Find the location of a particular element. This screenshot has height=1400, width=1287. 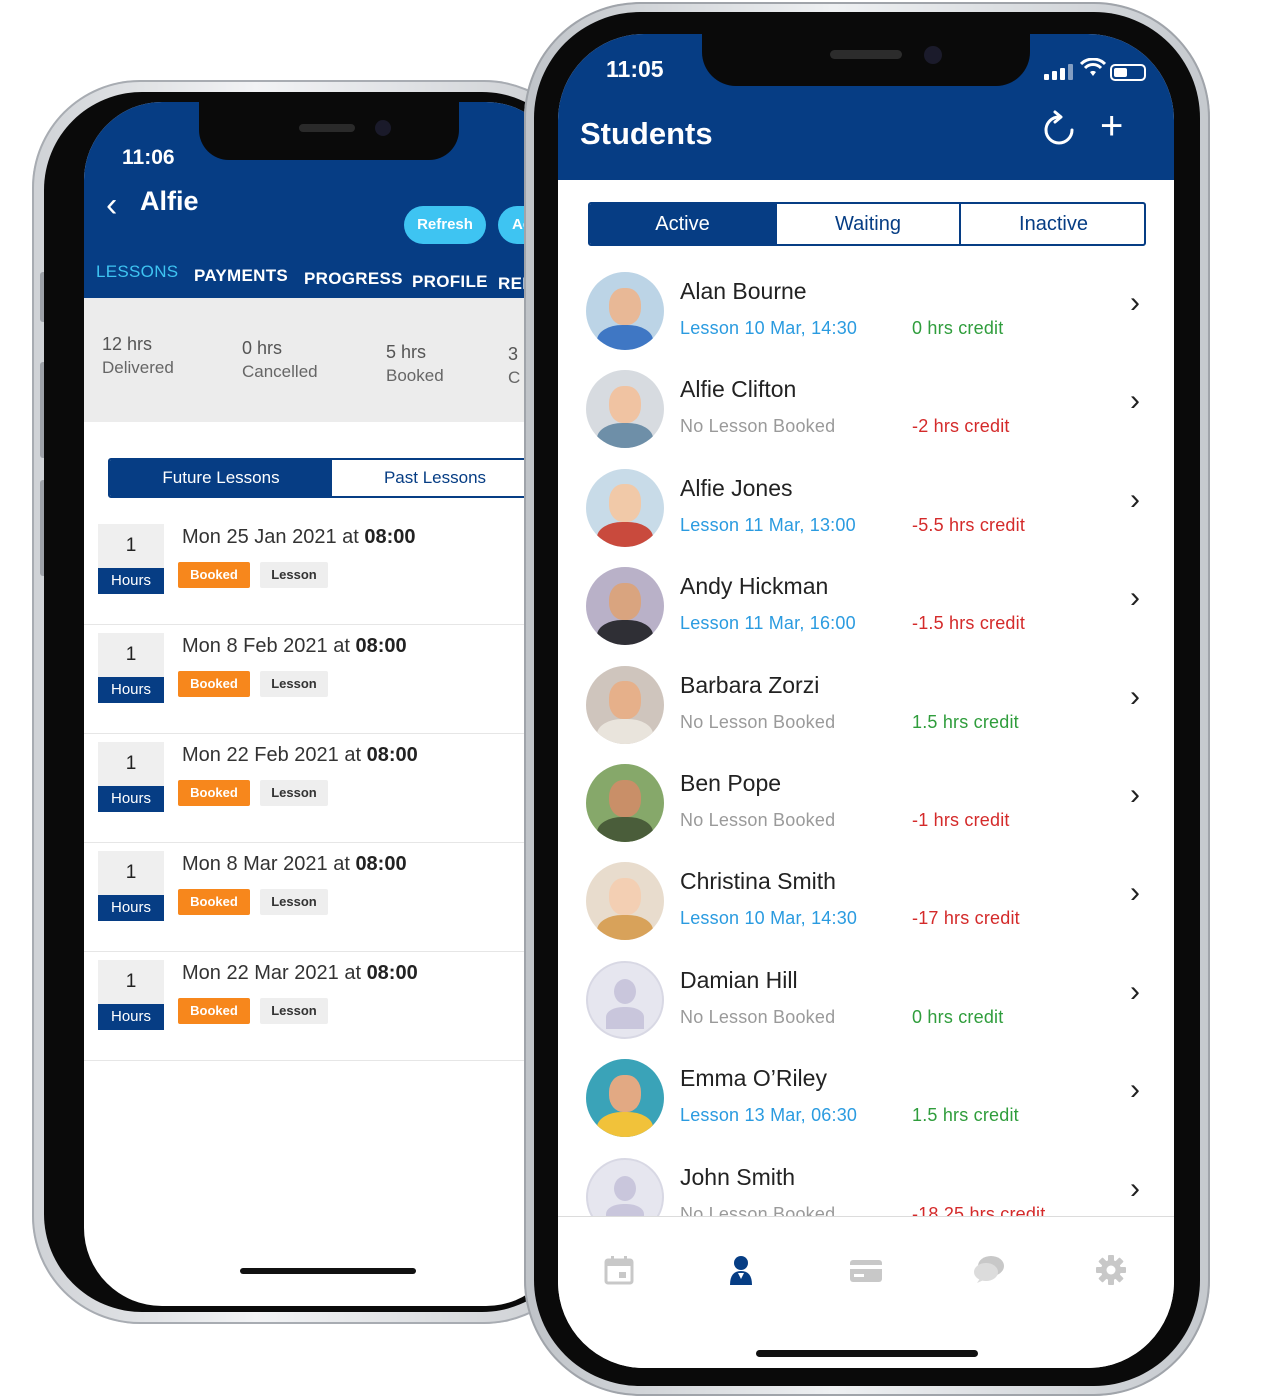

tab-progress: PROGRESS is located at coordinates (353, 279).